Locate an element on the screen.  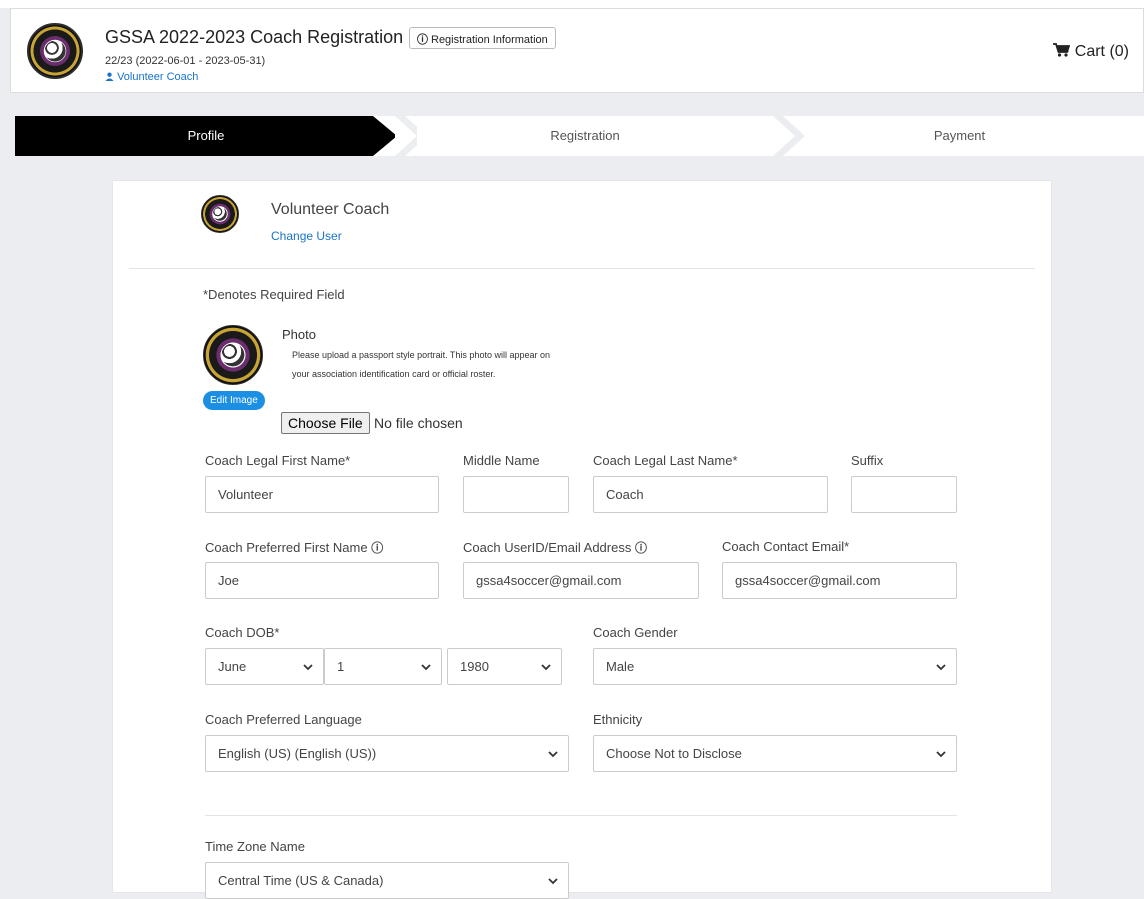
first-name-input: Volunteer is located at coordinates (322, 494).